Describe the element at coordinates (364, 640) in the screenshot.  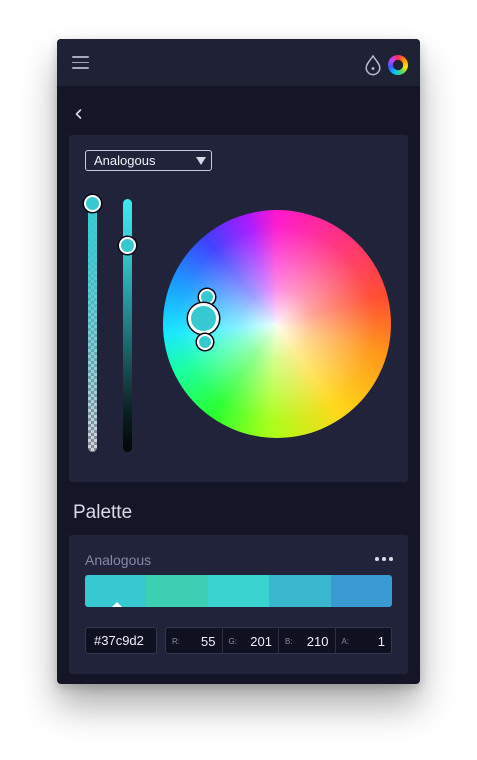
I see `alpha-input: A: 1` at that location.